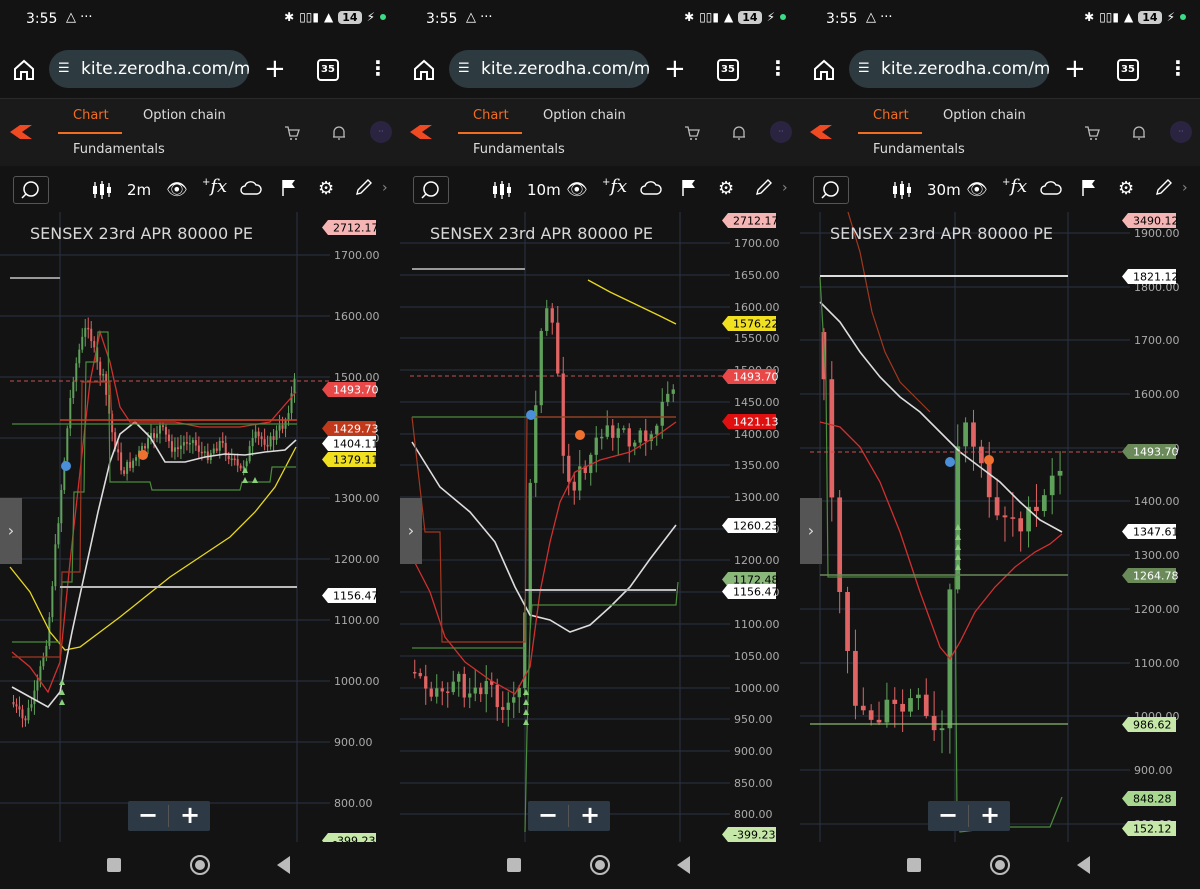  What do you see at coordinates (139, 190) in the screenshot?
I see `interval-selector: 2m` at bounding box center [139, 190].